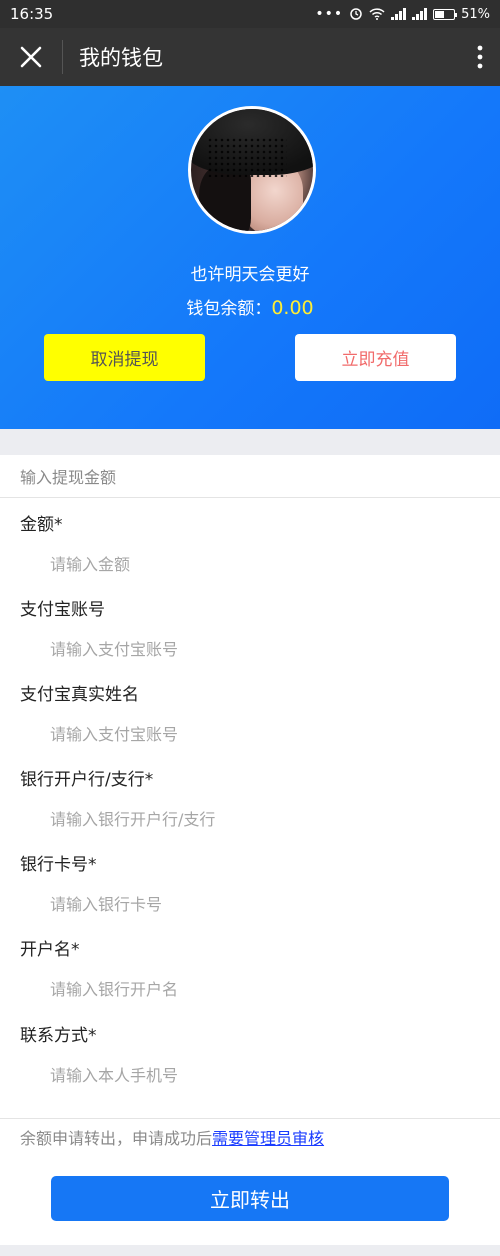 This screenshot has width=500, height=1256. What do you see at coordinates (260, 564) in the screenshot?
I see `amount-input` at bounding box center [260, 564].